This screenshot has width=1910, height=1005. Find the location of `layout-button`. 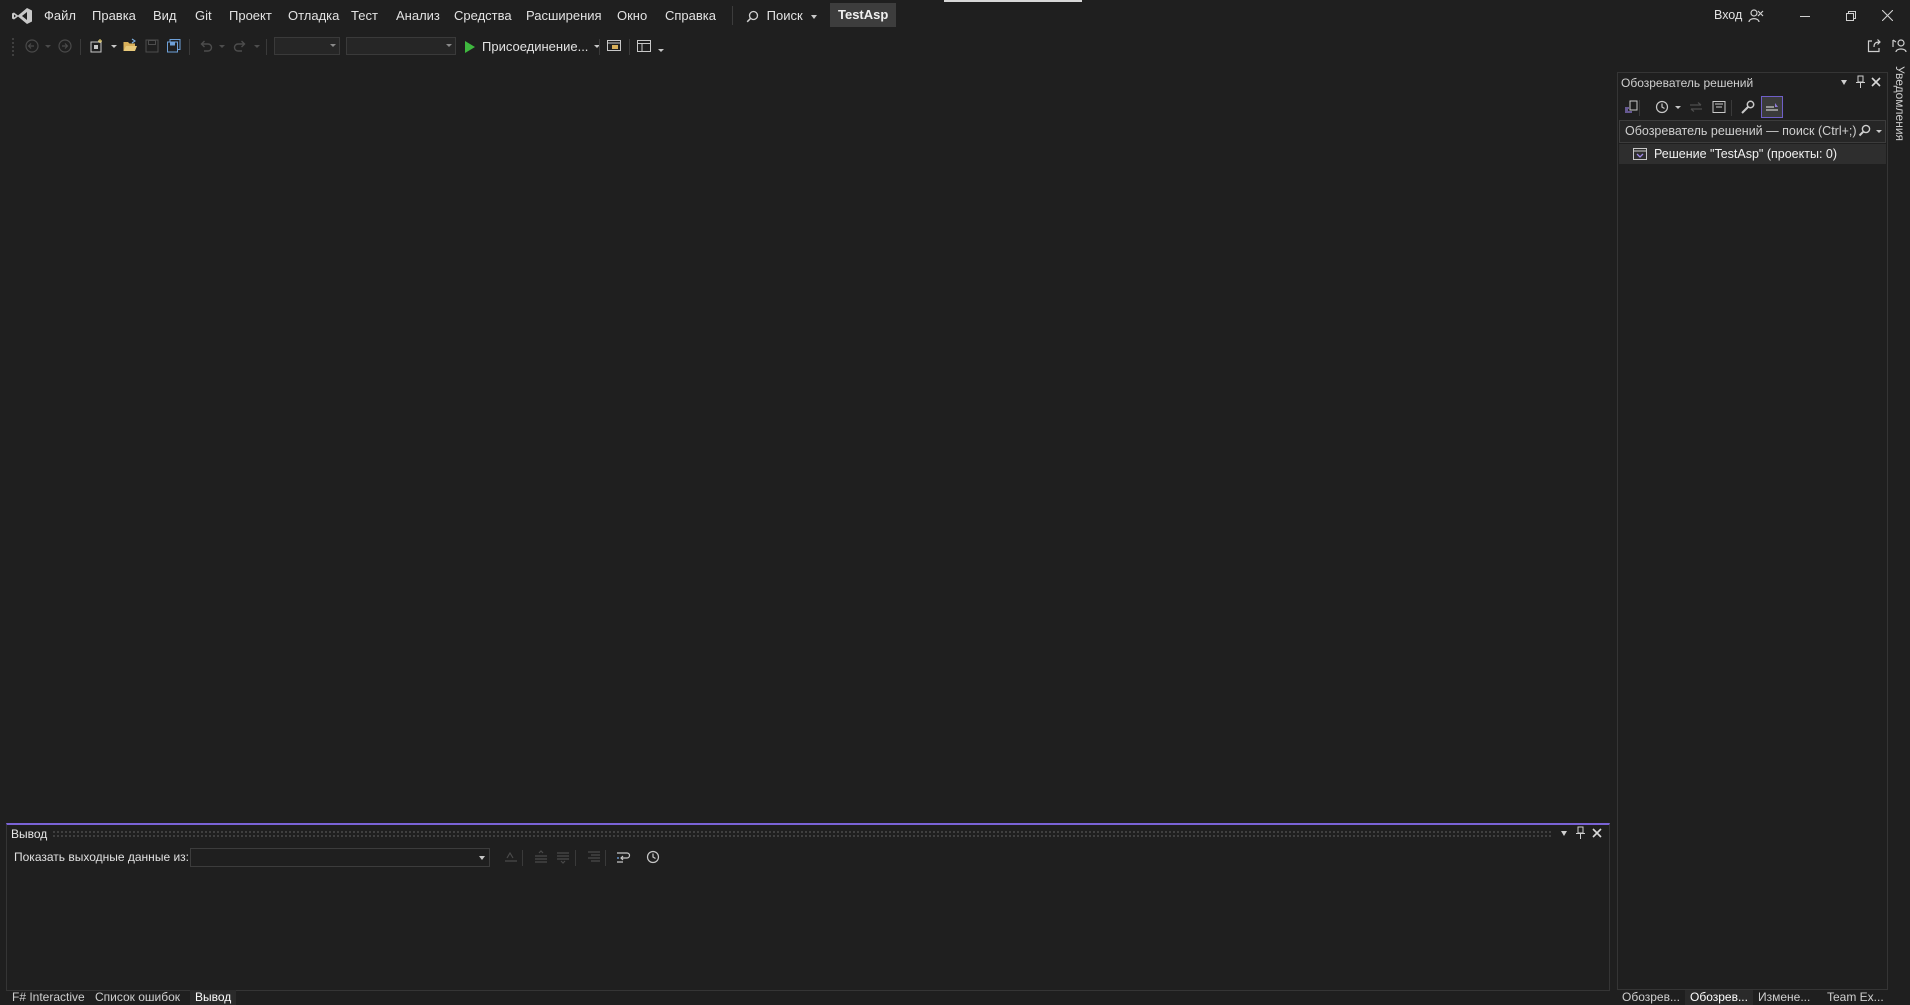

layout-button is located at coordinates (644, 46).